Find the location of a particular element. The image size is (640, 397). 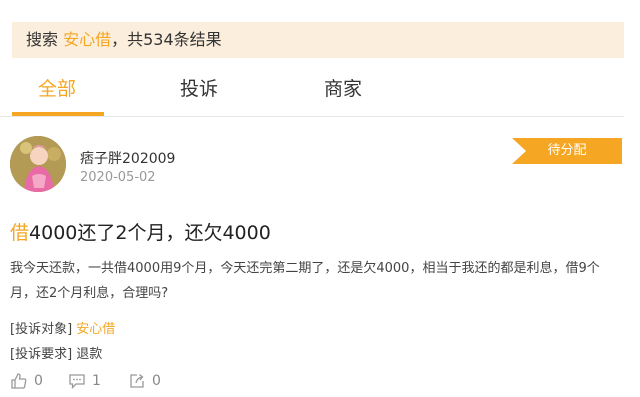

complaint-request-value: 退款 is located at coordinates (89, 354).